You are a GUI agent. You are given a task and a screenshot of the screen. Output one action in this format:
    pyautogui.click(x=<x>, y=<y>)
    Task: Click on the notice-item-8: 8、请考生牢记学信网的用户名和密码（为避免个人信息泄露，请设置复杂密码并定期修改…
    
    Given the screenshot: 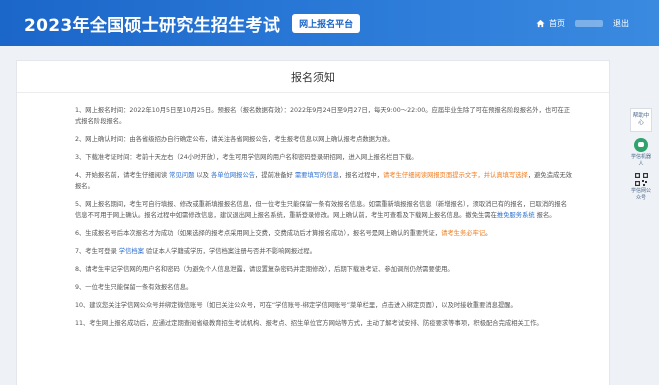 What is the action you would take?
    pyautogui.click(x=264, y=269)
    